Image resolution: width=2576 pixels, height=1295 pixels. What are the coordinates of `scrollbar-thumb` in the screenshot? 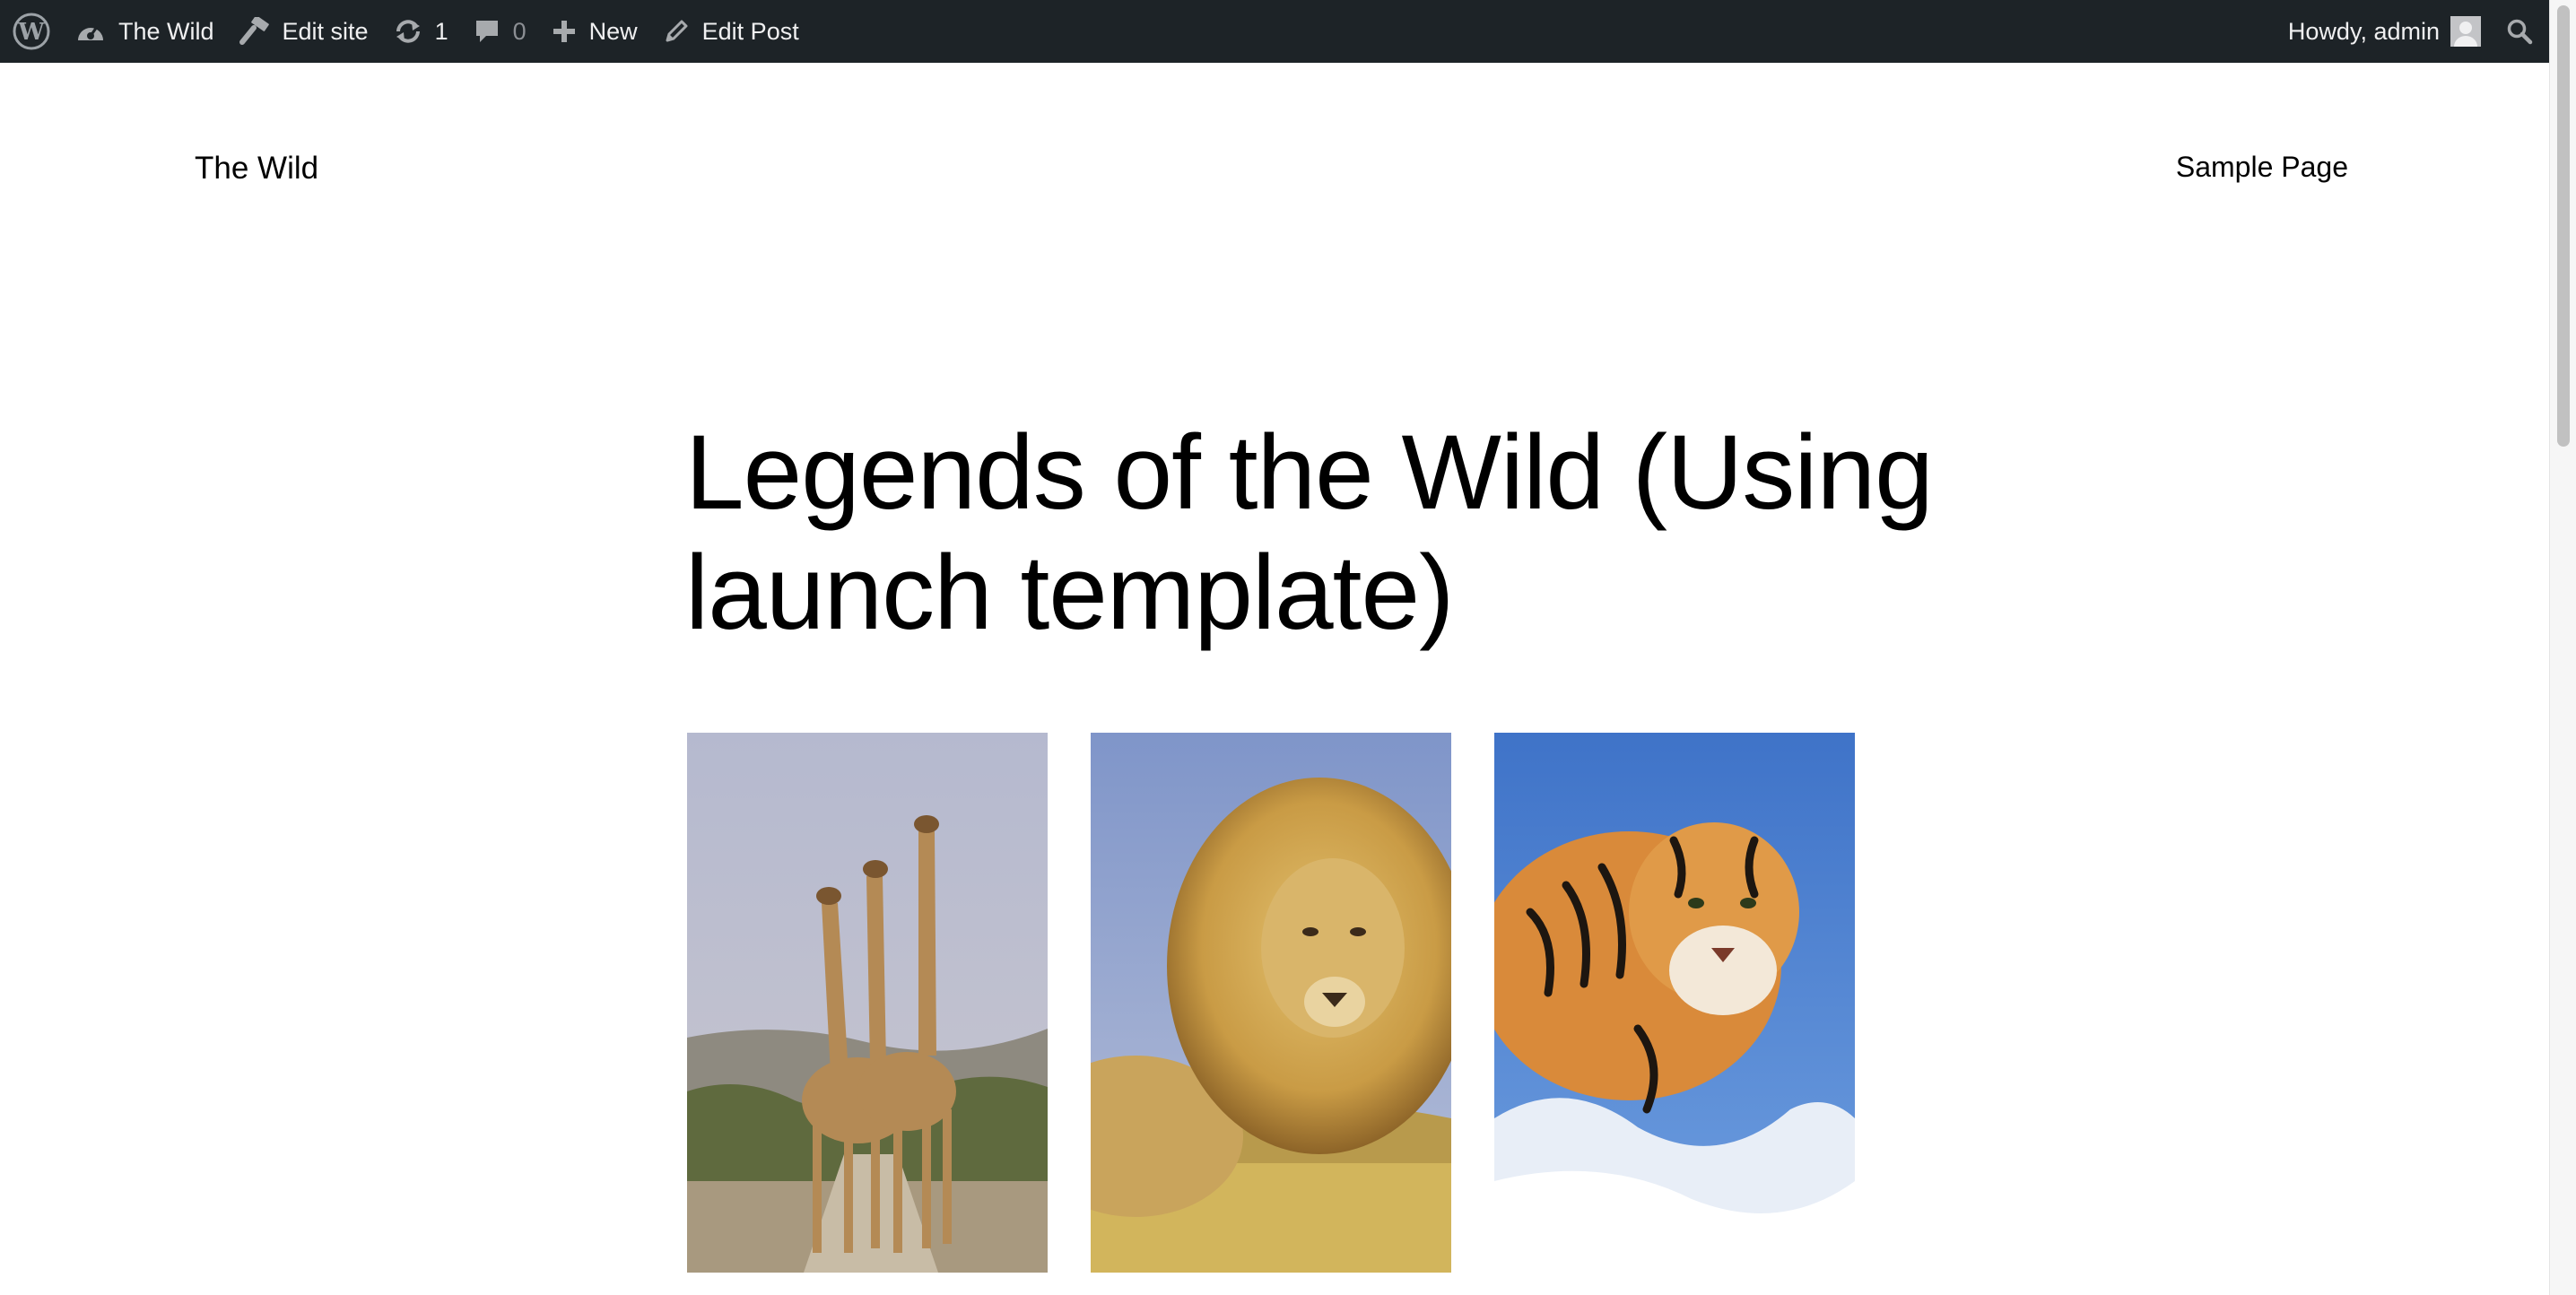 It's located at (2563, 226).